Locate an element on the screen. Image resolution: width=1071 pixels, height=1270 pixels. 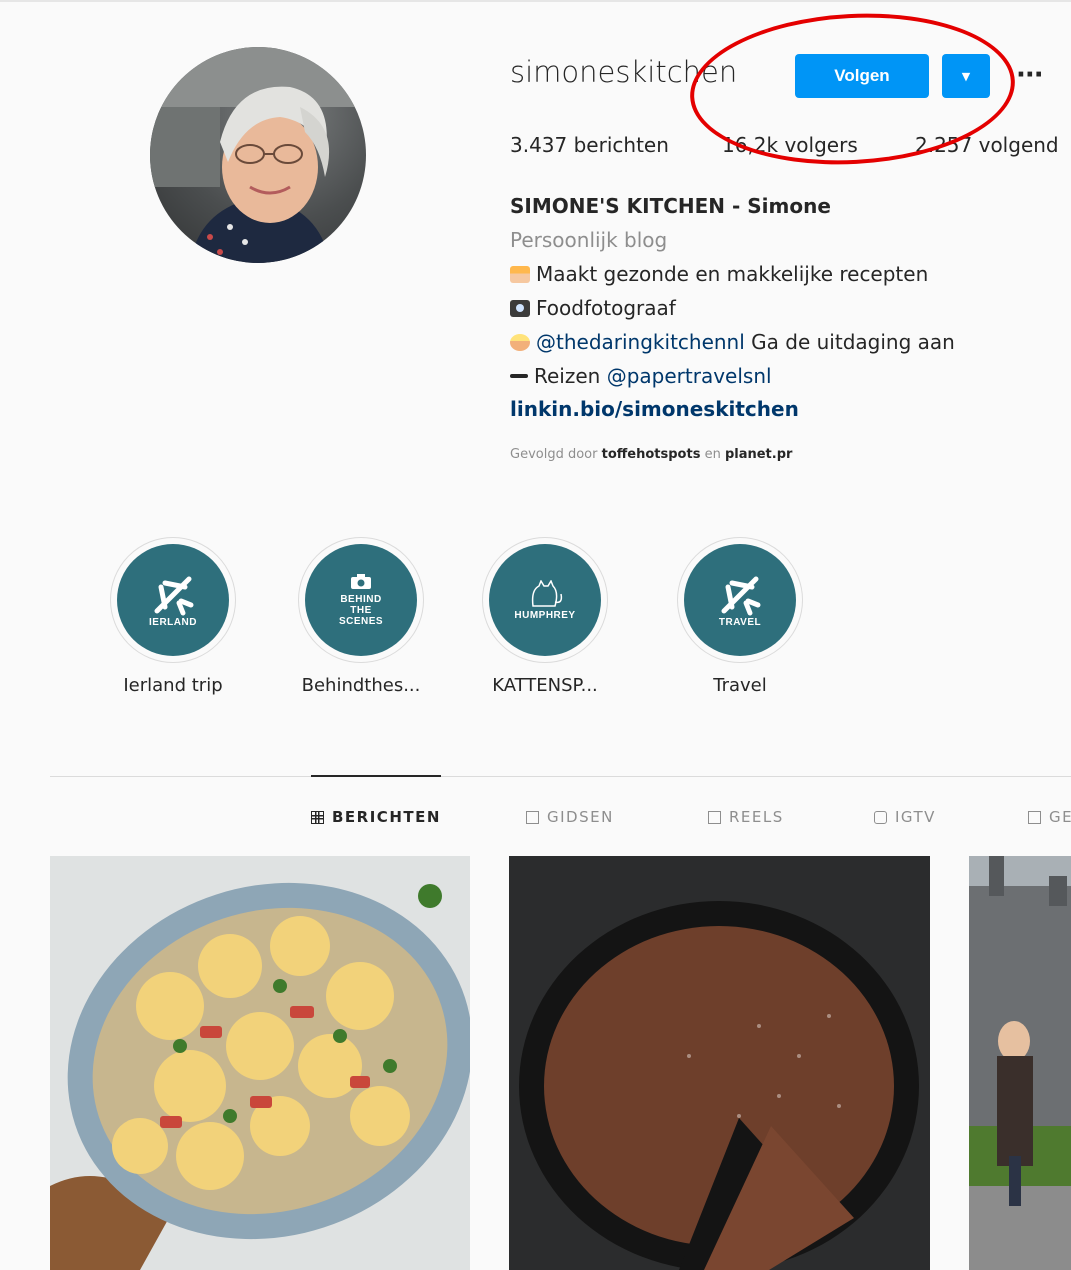
tab-tagged: GE is located at coordinates (1049, 817).